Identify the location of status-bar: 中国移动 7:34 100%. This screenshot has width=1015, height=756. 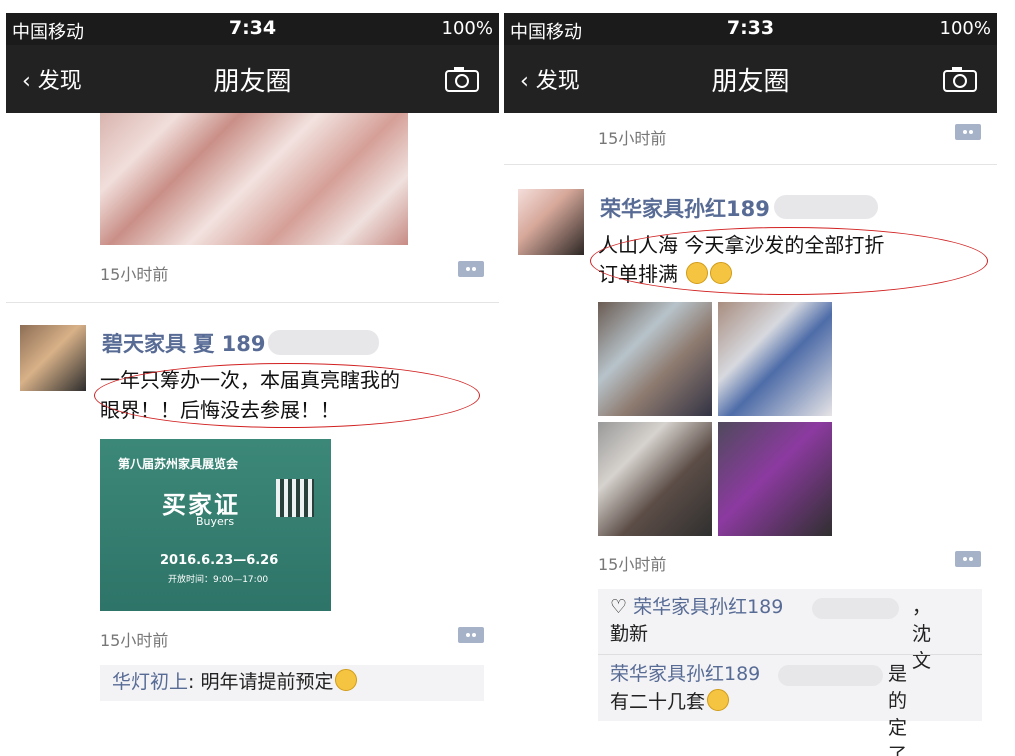
(252, 29).